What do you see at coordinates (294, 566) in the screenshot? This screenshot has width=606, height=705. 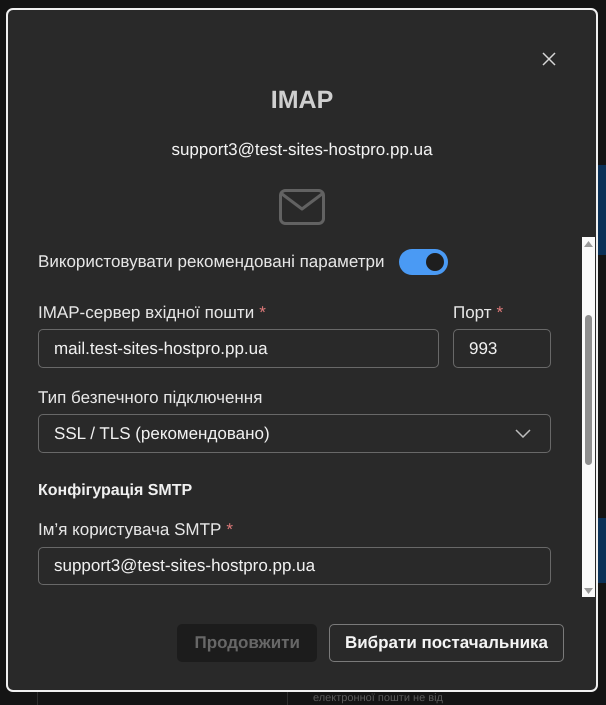 I see `text-field: support3@test-sites-hostpro.pp.ua` at bounding box center [294, 566].